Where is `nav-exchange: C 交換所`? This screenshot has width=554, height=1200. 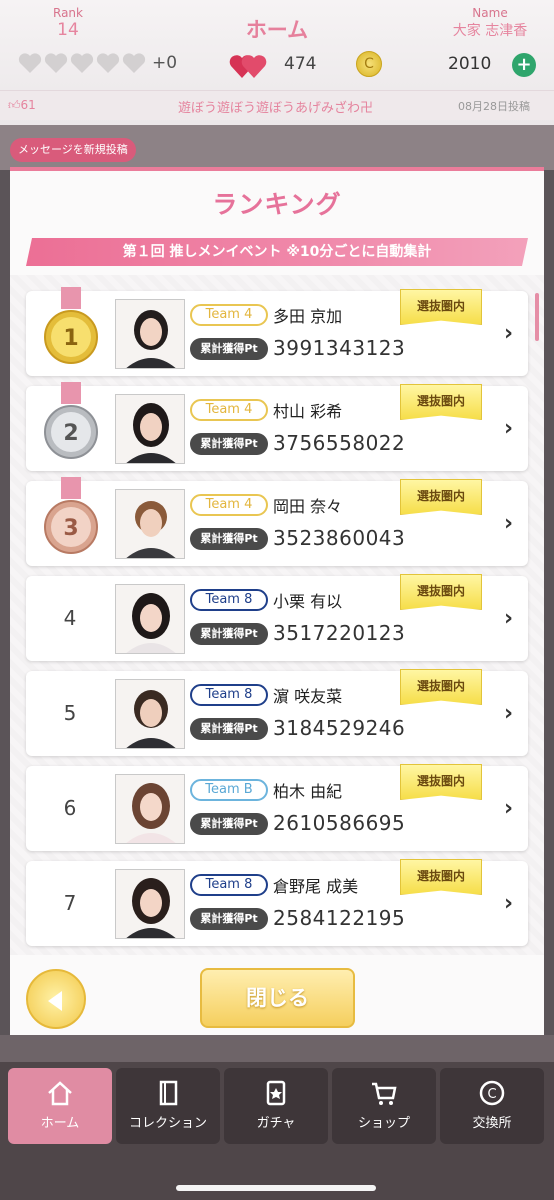
nav-exchange: C 交換所 is located at coordinates (492, 1106).